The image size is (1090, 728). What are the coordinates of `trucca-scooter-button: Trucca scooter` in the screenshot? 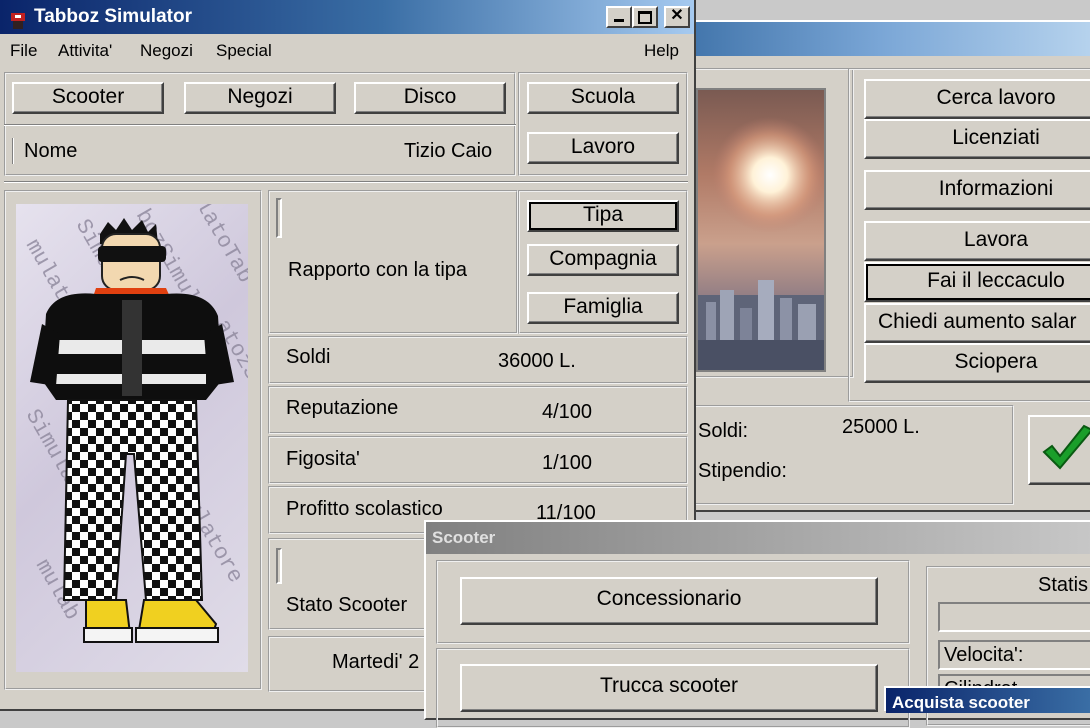 It's located at (669, 688).